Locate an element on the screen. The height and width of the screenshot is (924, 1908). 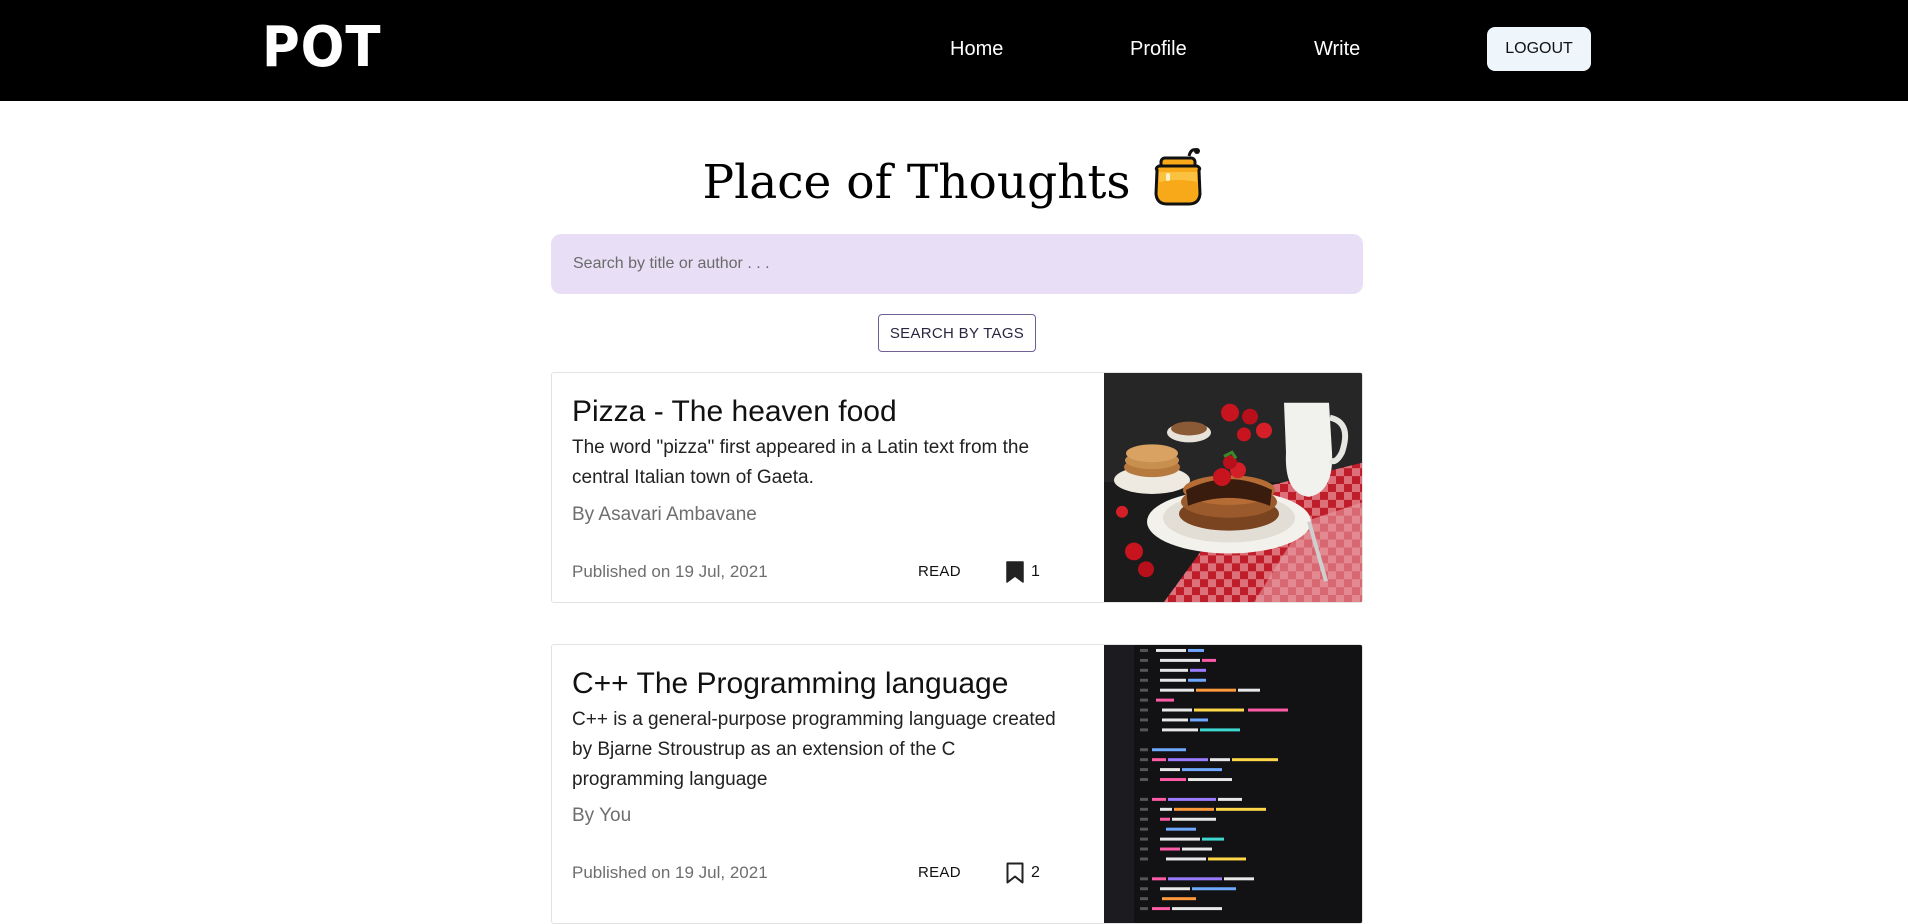
bookmark-filled-icon is located at coordinates (1015, 572).